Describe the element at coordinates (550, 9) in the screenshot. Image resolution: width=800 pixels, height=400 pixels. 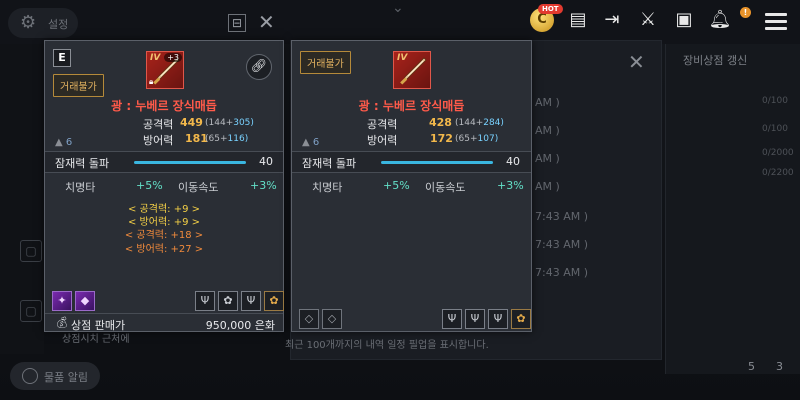
I see `hot-badge: HOT` at that location.